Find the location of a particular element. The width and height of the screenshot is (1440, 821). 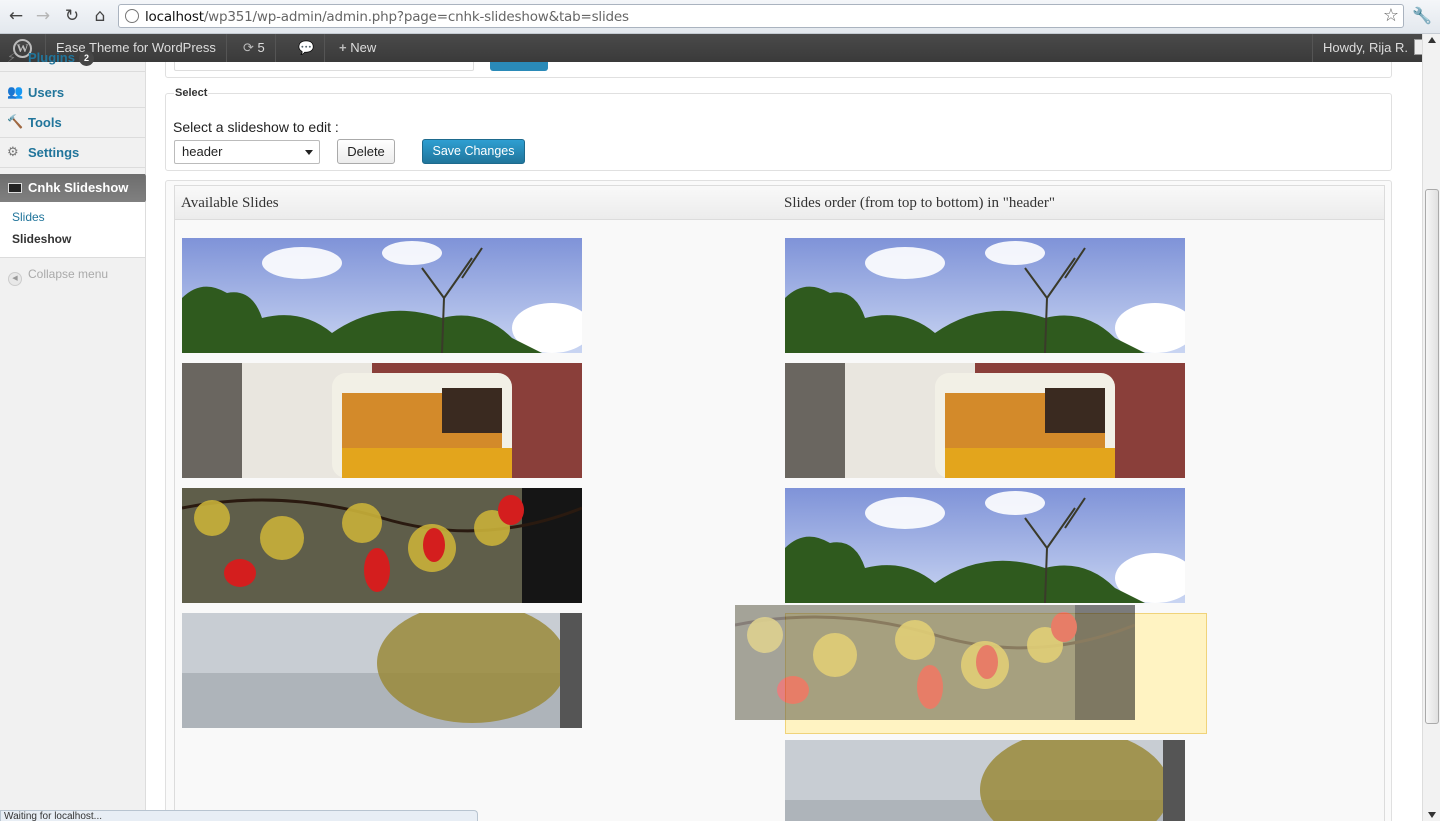

submenu: Slides Slideshow is located at coordinates (72, 230).